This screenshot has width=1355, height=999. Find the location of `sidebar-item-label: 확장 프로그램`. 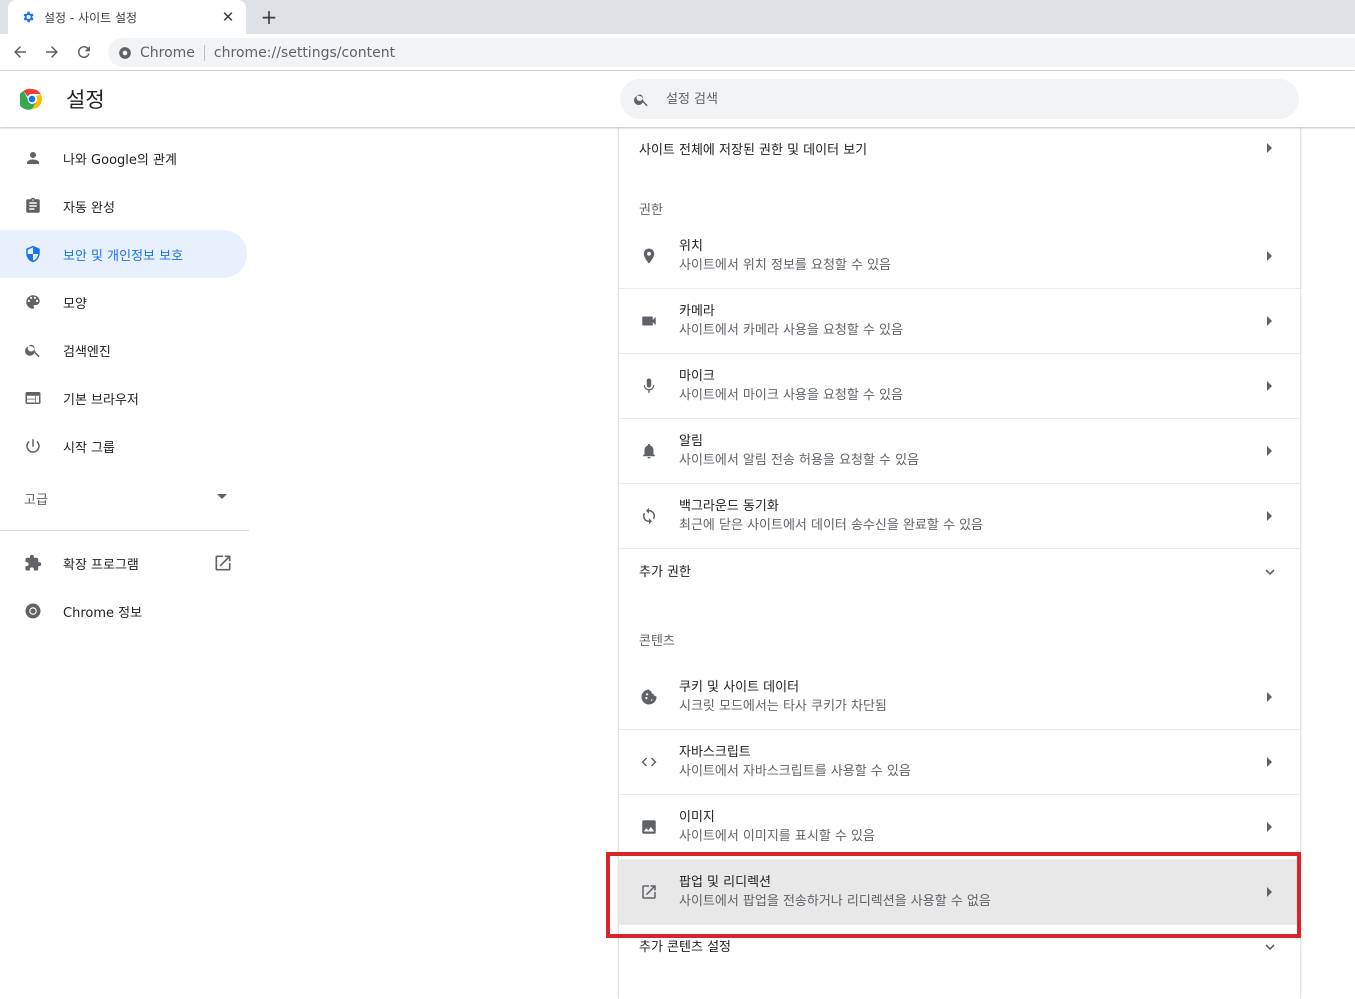

sidebar-item-label: 확장 프로그램 is located at coordinates (101, 565).